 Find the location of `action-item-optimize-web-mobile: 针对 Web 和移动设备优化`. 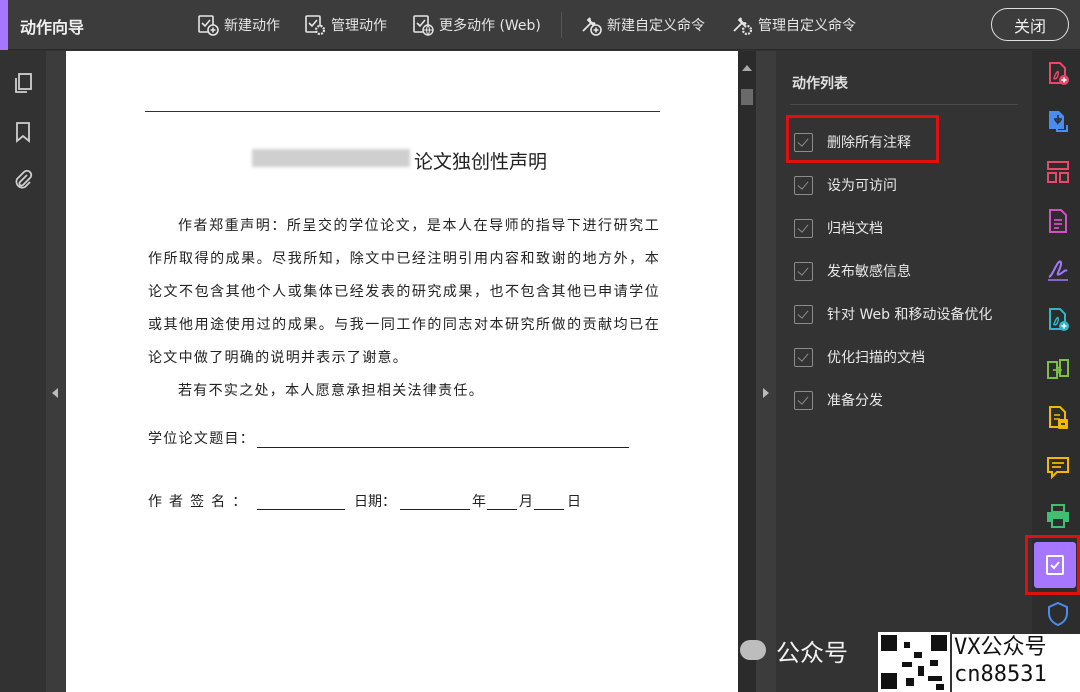

action-item-optimize-web-mobile: 针对 Web 和移动设备优化 is located at coordinates (893, 314).